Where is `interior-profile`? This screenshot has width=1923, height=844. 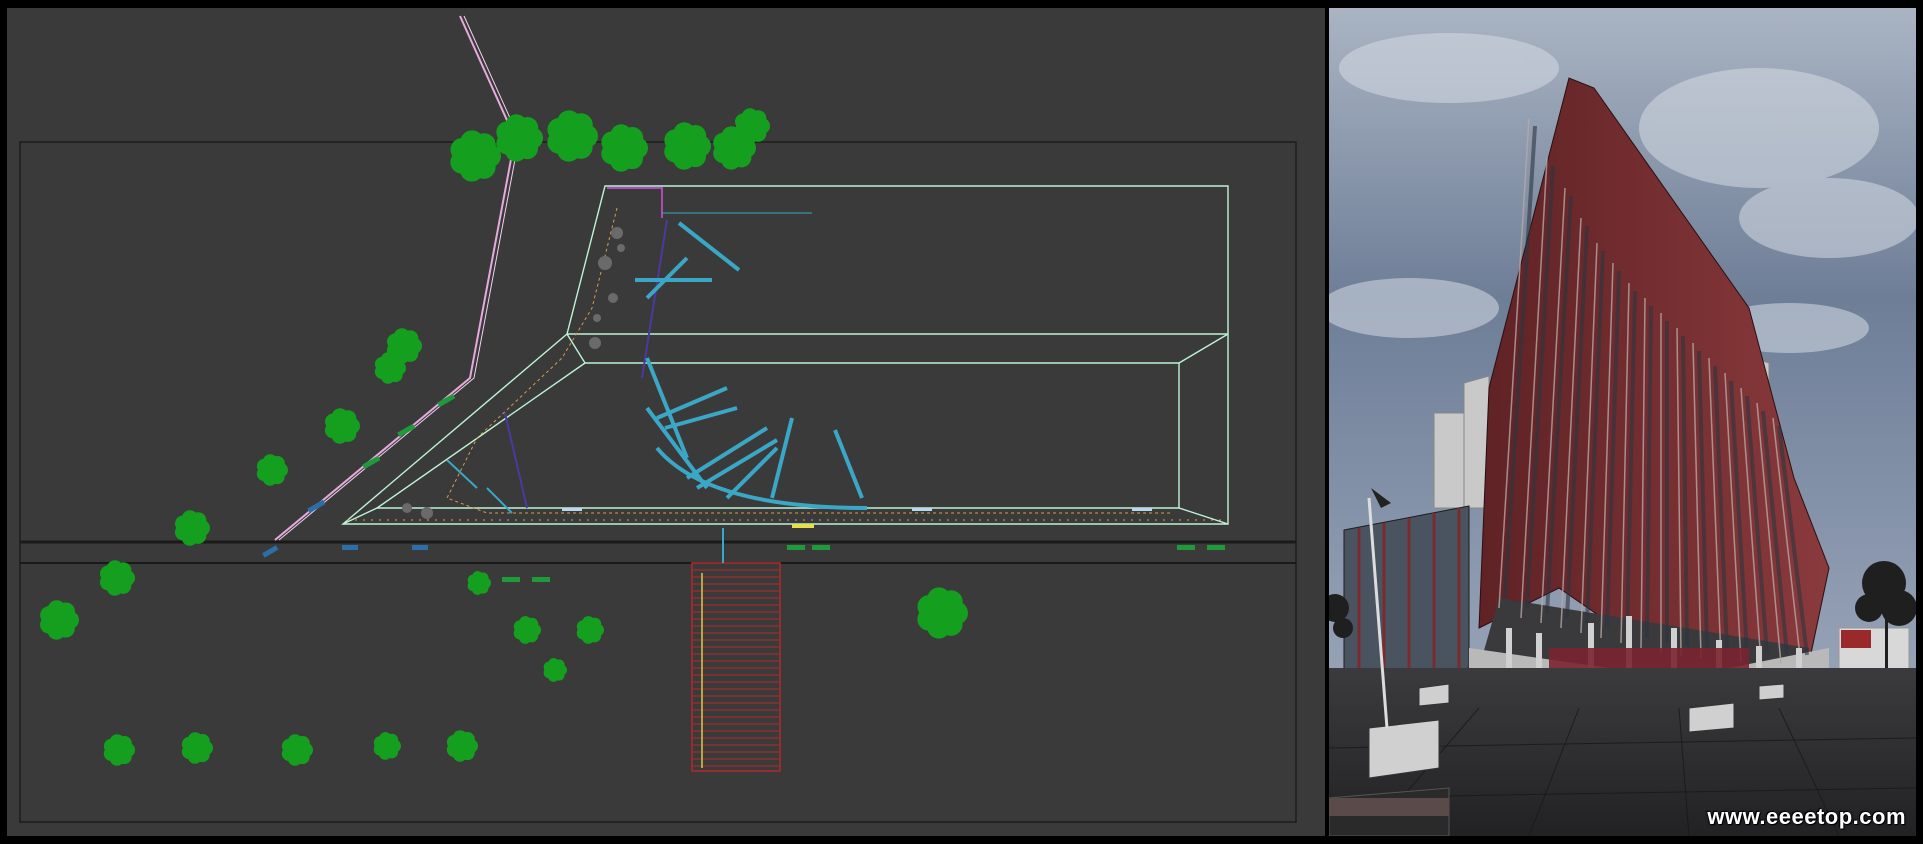
interior-profile is located at coordinates (809, 360).